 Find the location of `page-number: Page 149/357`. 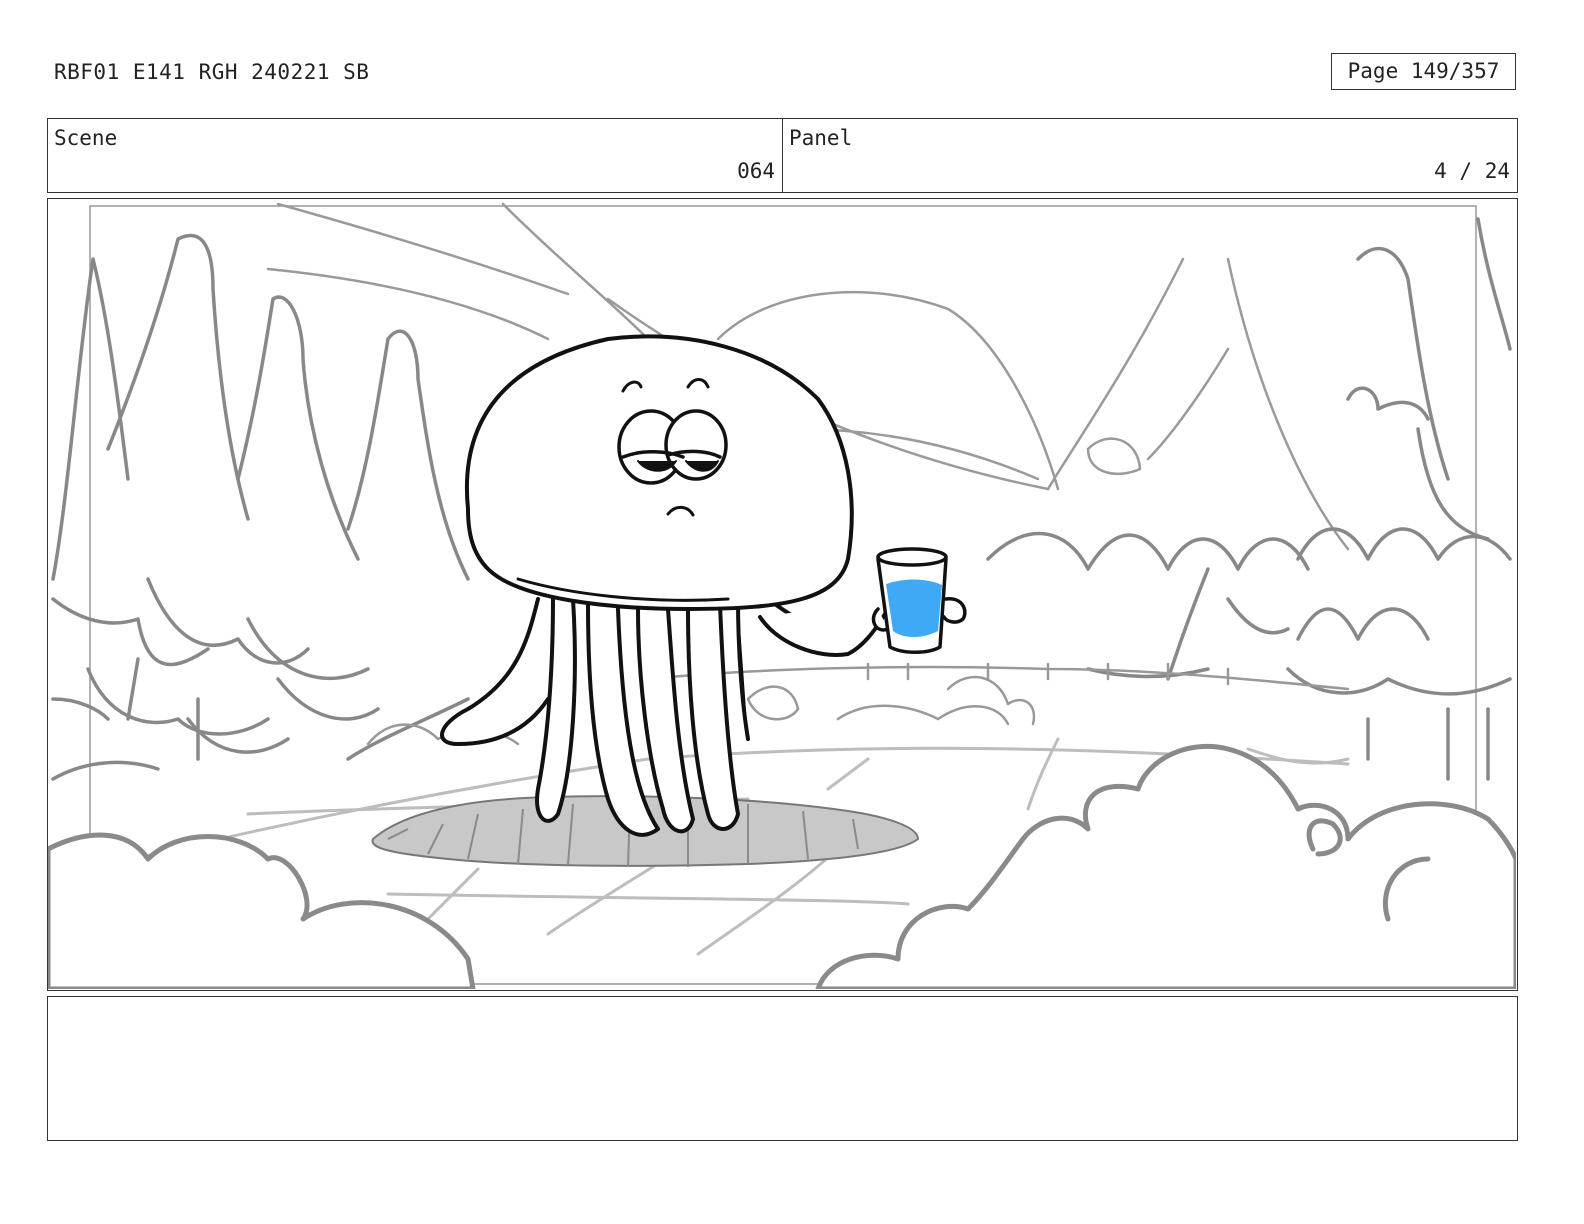

page-number: Page 149/357 is located at coordinates (1423, 71).